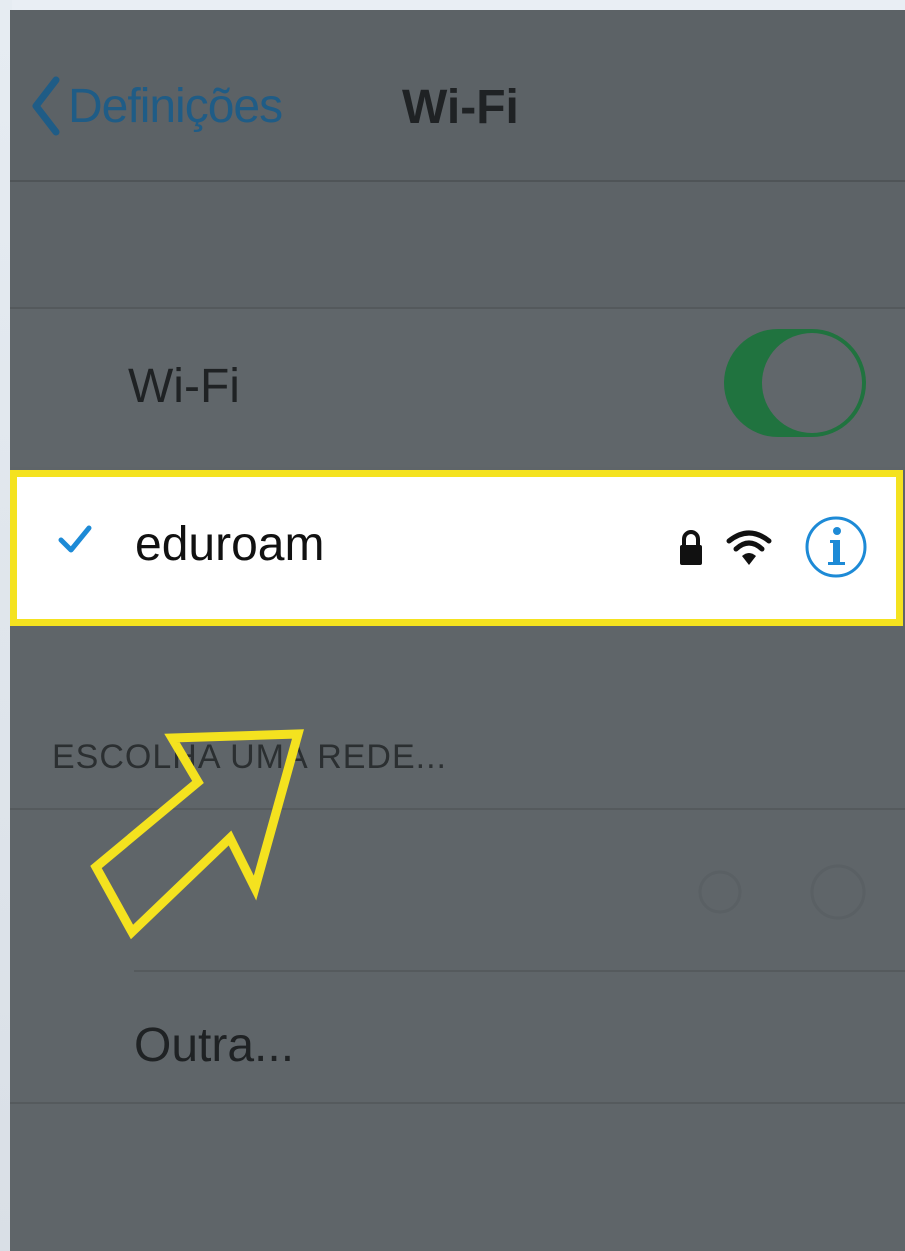 The height and width of the screenshot is (1251, 905). Describe the element at coordinates (812, 383) in the screenshot. I see `toggle-knob` at that location.